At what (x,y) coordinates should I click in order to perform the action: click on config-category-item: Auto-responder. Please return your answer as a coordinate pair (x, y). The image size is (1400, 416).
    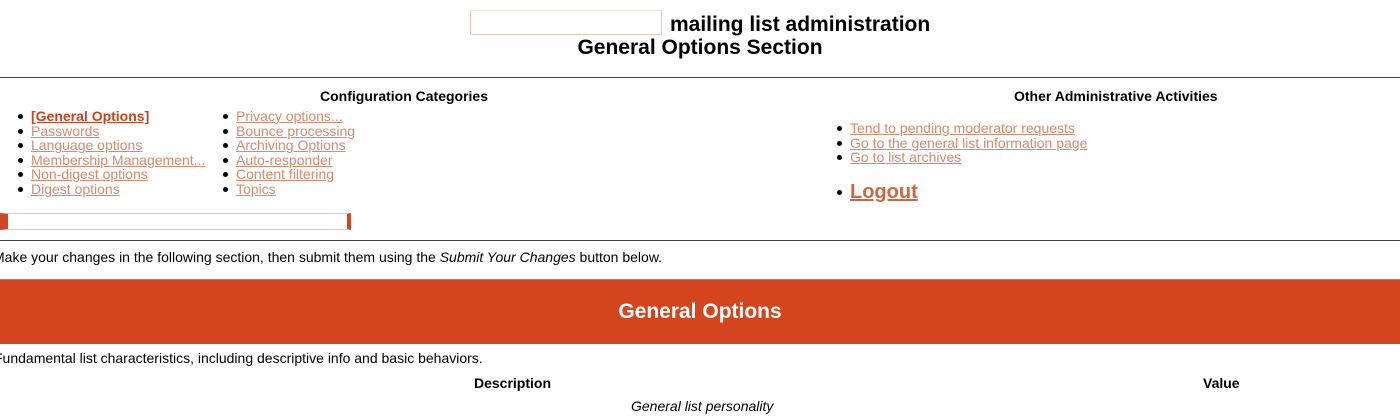
    Looking at the image, I should click on (280, 160).